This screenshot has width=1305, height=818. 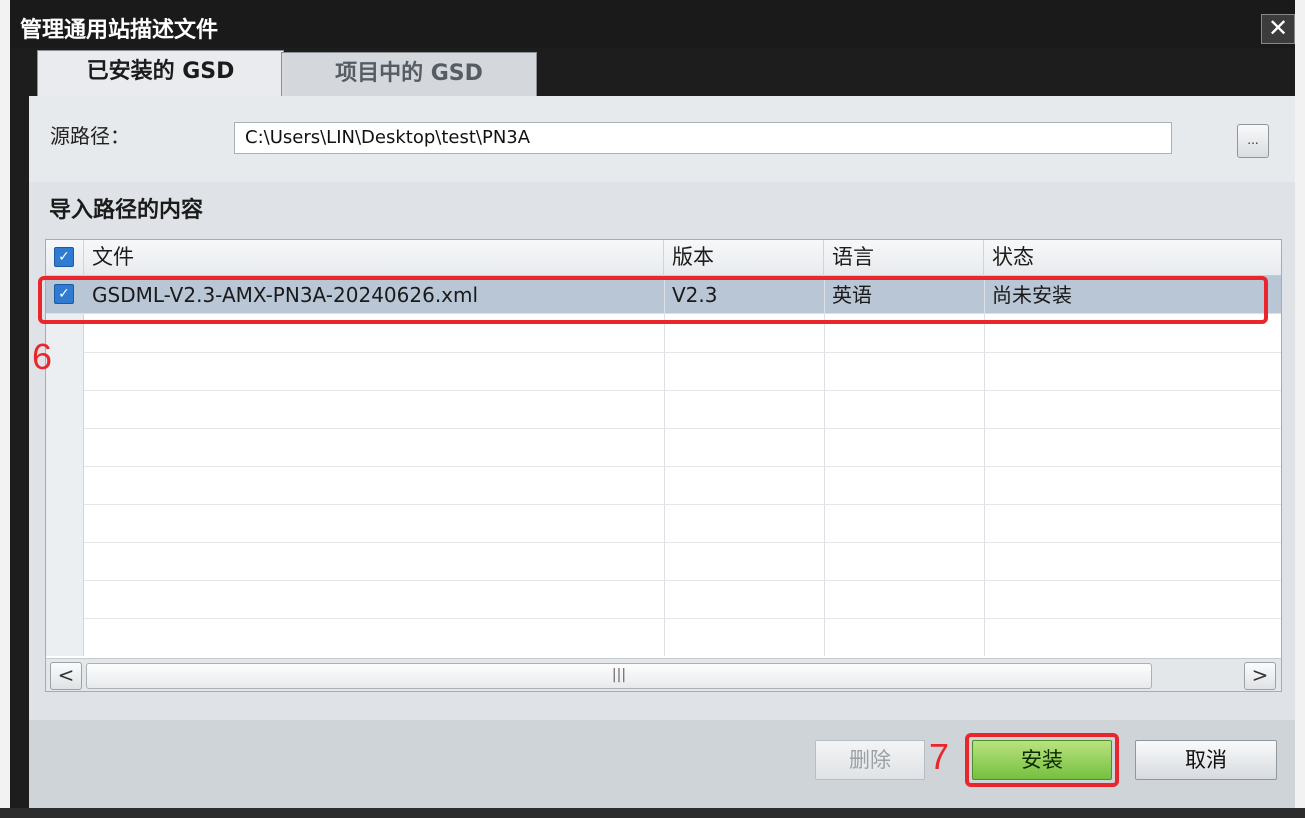 What do you see at coordinates (744, 258) in the screenshot?
I see `column-header-version: 版本` at bounding box center [744, 258].